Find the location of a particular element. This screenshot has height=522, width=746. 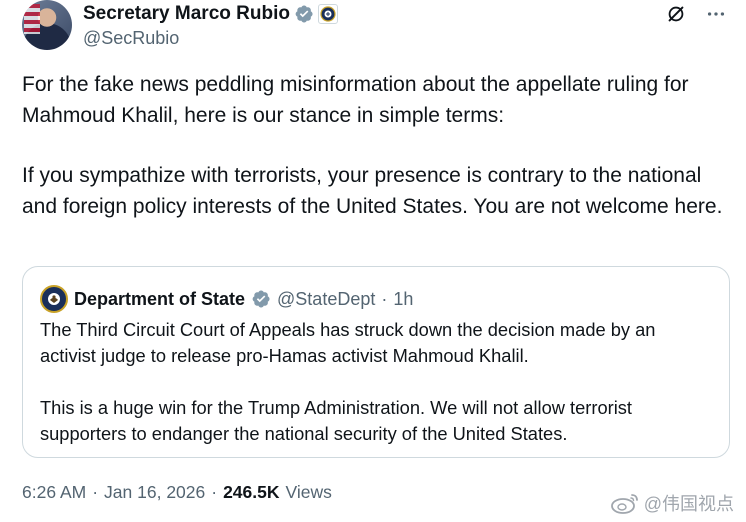

quoted-handle: @StateDept is located at coordinates (326, 299).